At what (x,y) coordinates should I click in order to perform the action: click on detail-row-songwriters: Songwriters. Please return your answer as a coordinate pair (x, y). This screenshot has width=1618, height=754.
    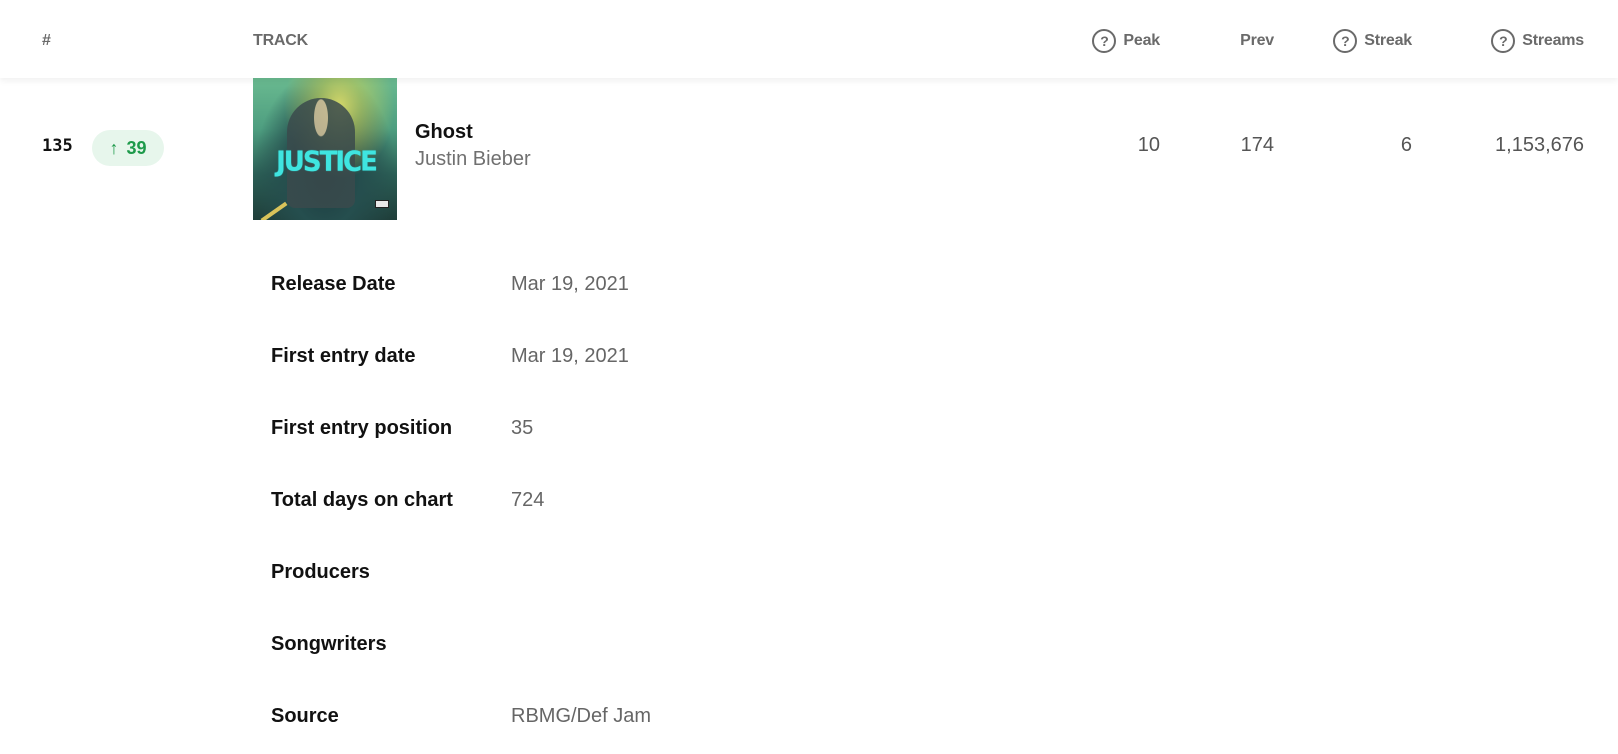
    Looking at the image, I should click on (671, 669).